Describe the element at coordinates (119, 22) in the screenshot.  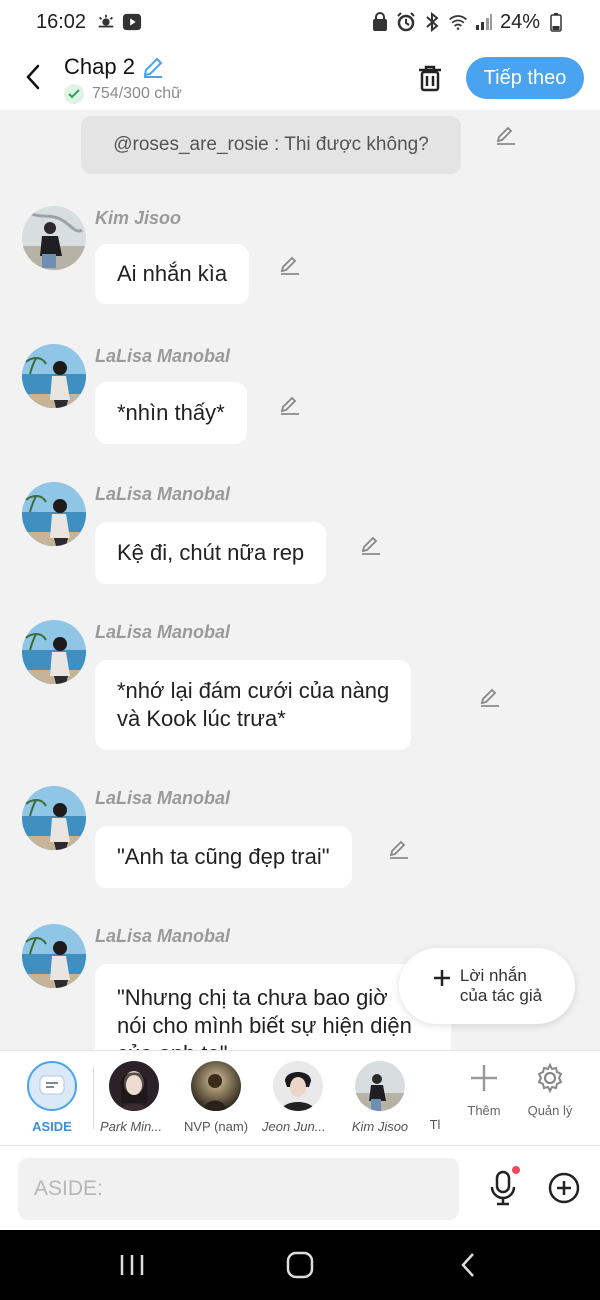
I see `status-left-icons` at that location.